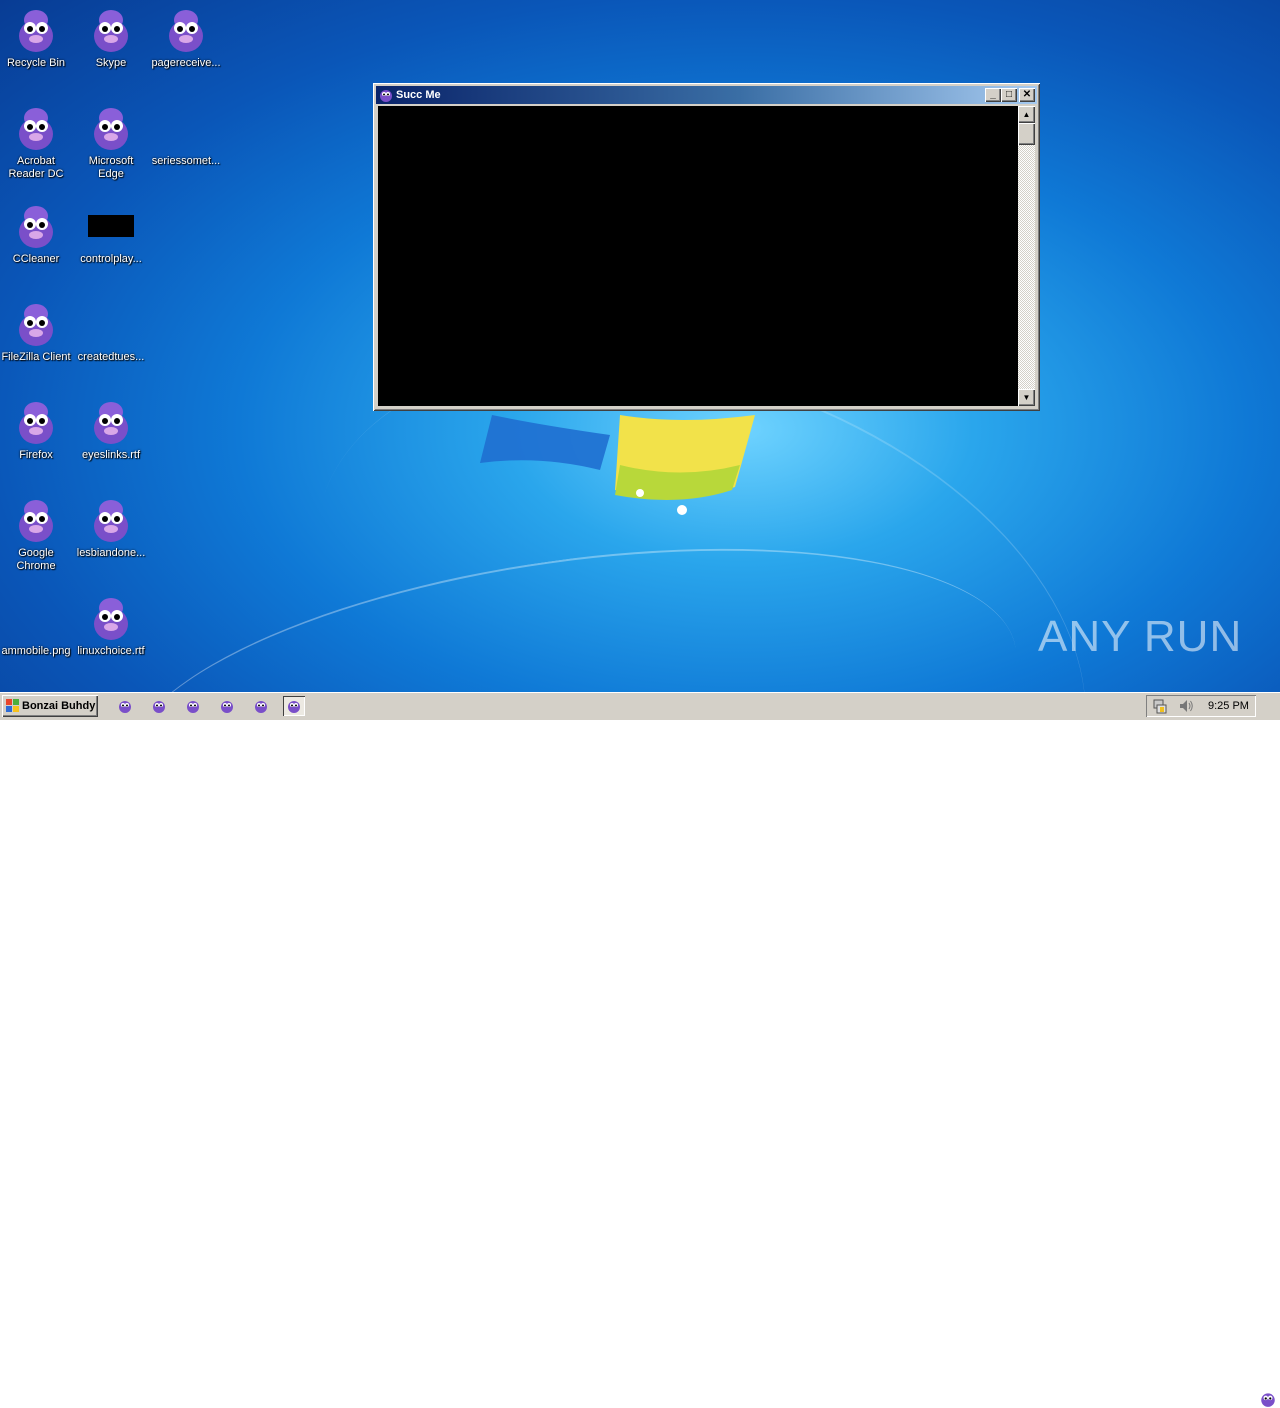  Describe the element at coordinates (111, 455) in the screenshot. I see `desktop-icon-label: eyeslinks.rtf` at that location.